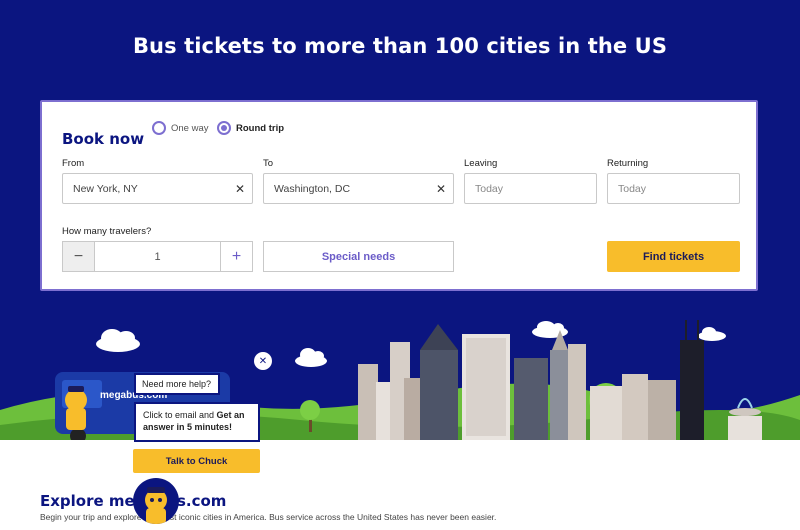  What do you see at coordinates (236, 256) in the screenshot?
I see `increment-button: +` at bounding box center [236, 256].